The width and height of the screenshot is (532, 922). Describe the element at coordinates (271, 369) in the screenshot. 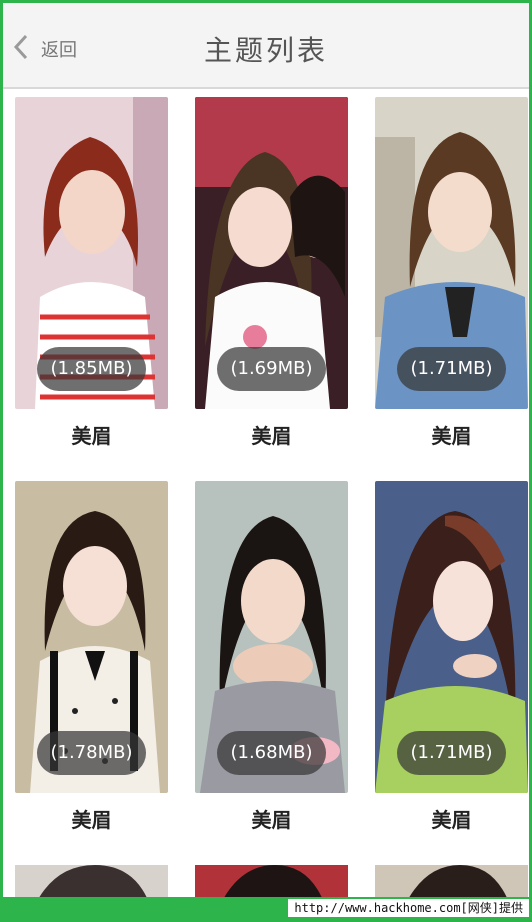

I see `file-size-badge: (1.69MB)` at that location.